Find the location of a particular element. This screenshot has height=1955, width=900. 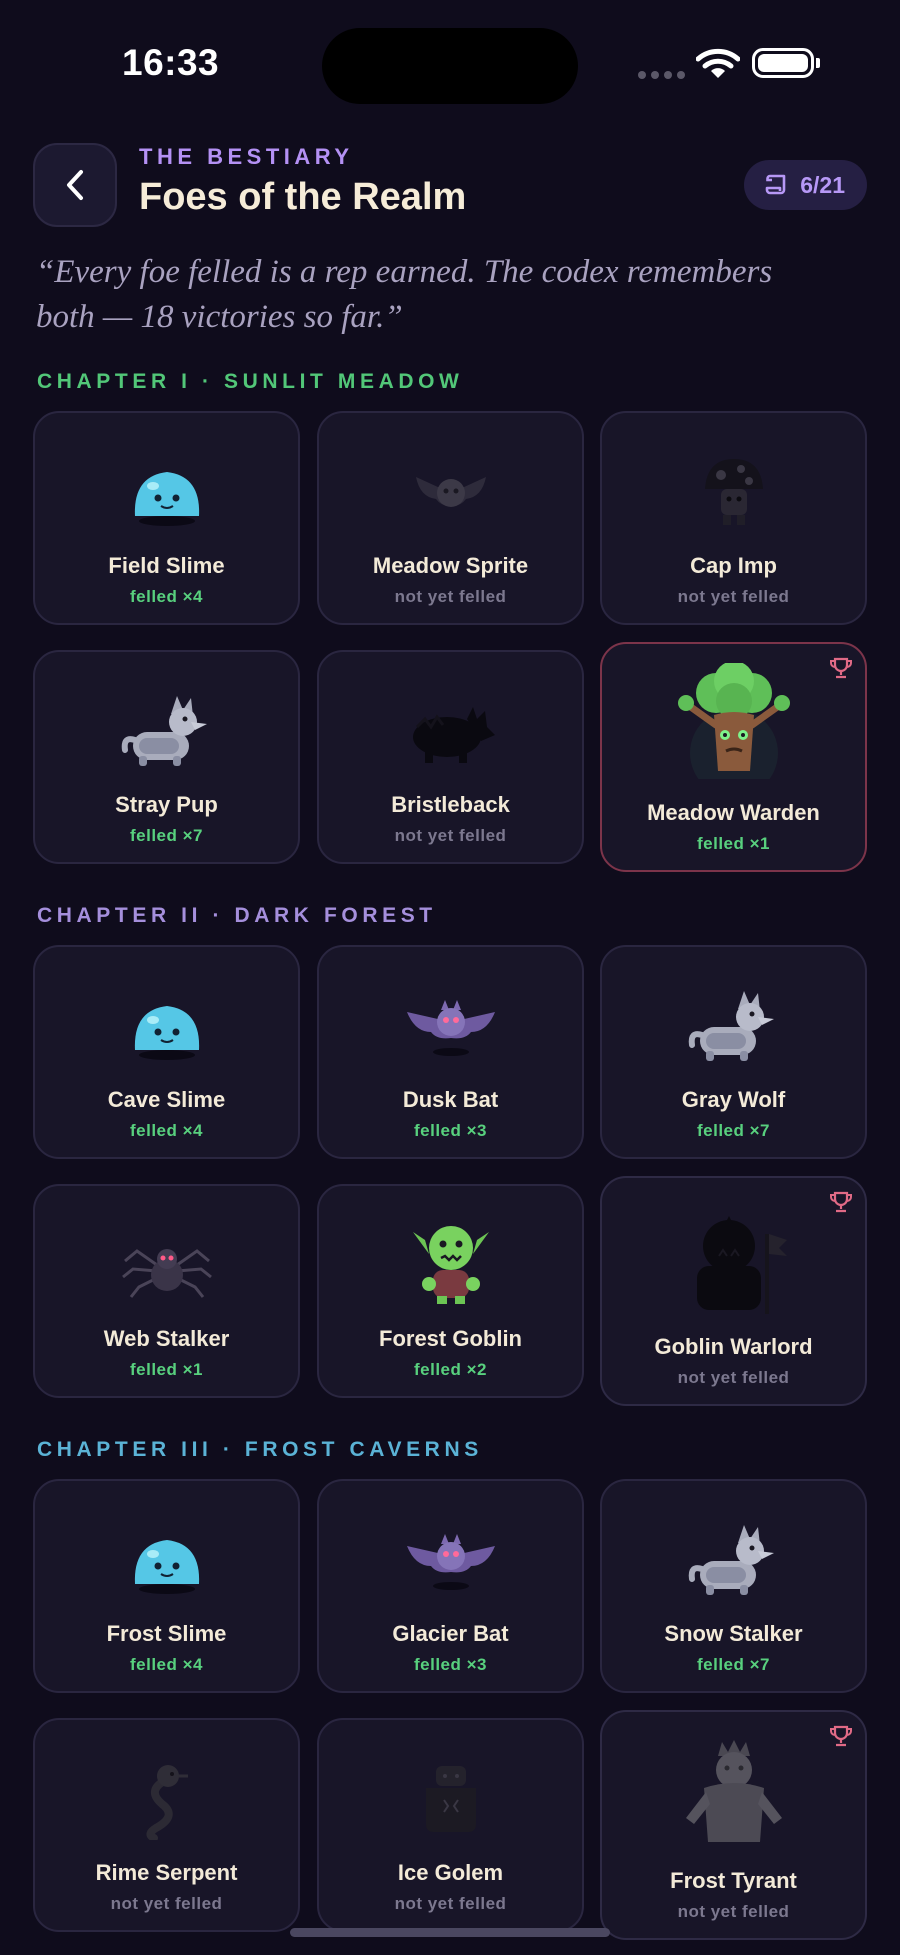

bestiary-card: Snow Stalker felled ×7 is located at coordinates (733, 1586).